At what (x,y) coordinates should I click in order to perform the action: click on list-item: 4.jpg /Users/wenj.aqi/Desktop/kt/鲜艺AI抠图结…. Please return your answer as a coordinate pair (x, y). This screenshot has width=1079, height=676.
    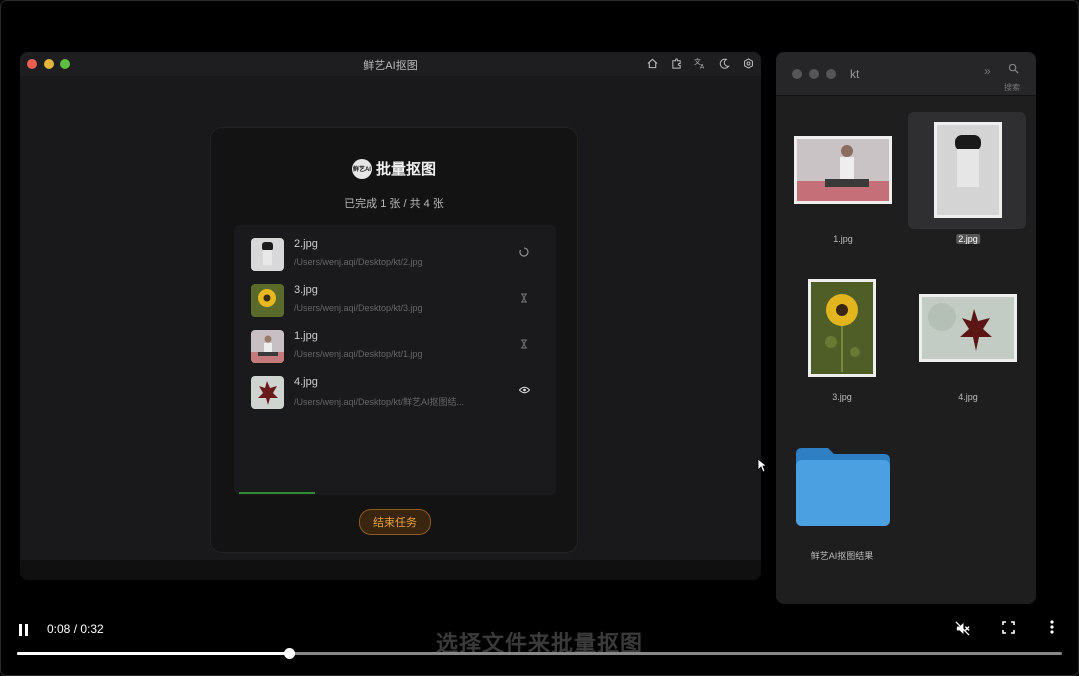
    Looking at the image, I should click on (401, 393).